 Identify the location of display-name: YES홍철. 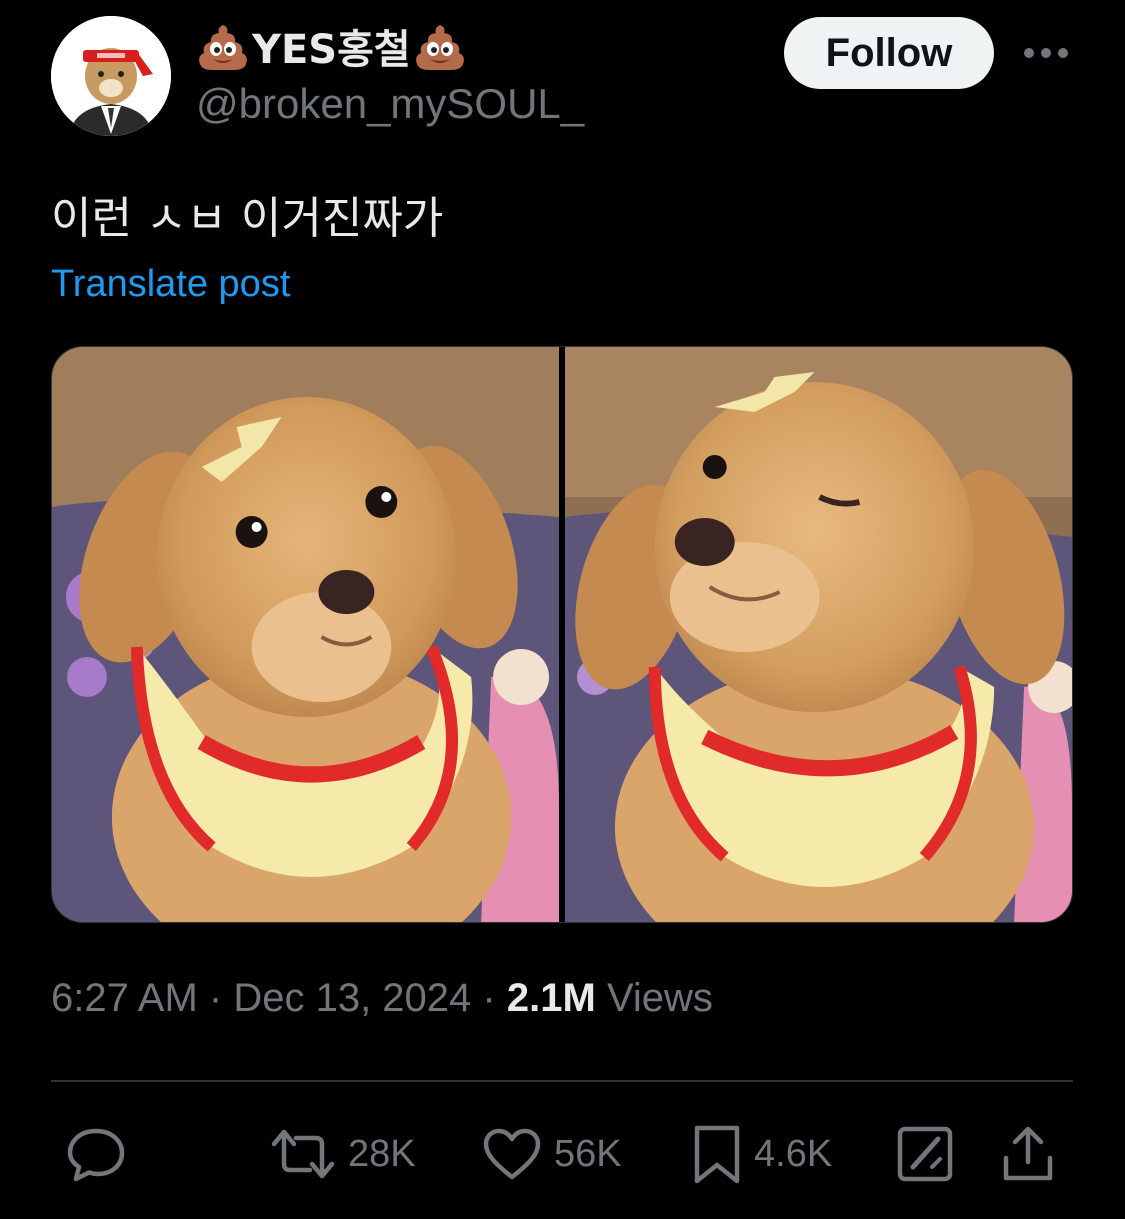
(331, 46).